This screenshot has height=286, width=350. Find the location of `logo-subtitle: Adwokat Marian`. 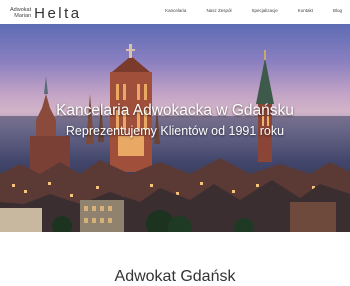

logo-subtitle: Adwokat Marian is located at coordinates (20, 13).